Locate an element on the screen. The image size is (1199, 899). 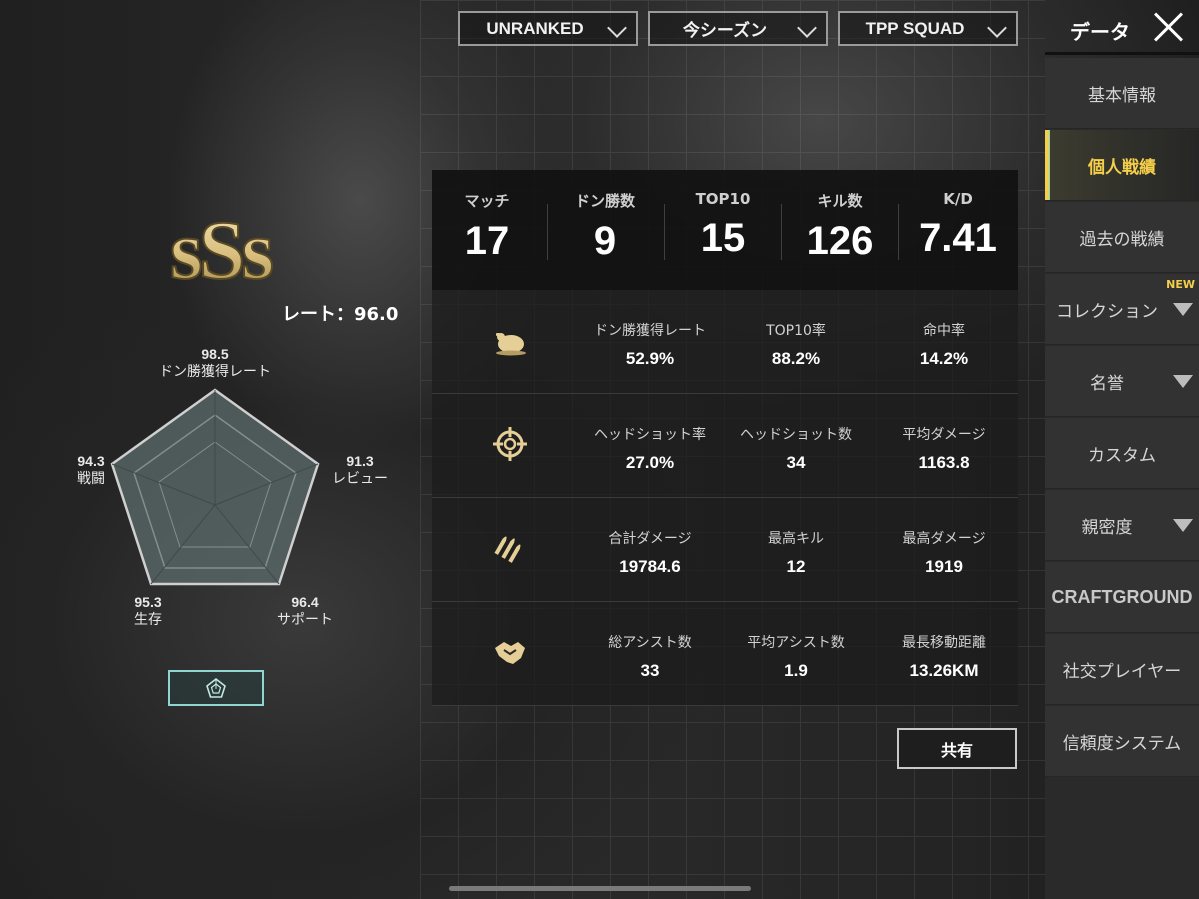
handshake-icon is located at coordinates (510, 653).